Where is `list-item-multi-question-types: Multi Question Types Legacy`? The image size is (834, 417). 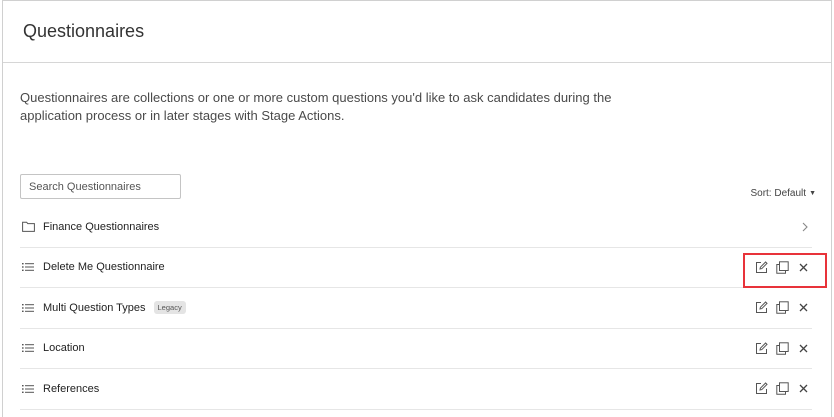 list-item-multi-question-types: Multi Question Types Legacy is located at coordinates (416, 308).